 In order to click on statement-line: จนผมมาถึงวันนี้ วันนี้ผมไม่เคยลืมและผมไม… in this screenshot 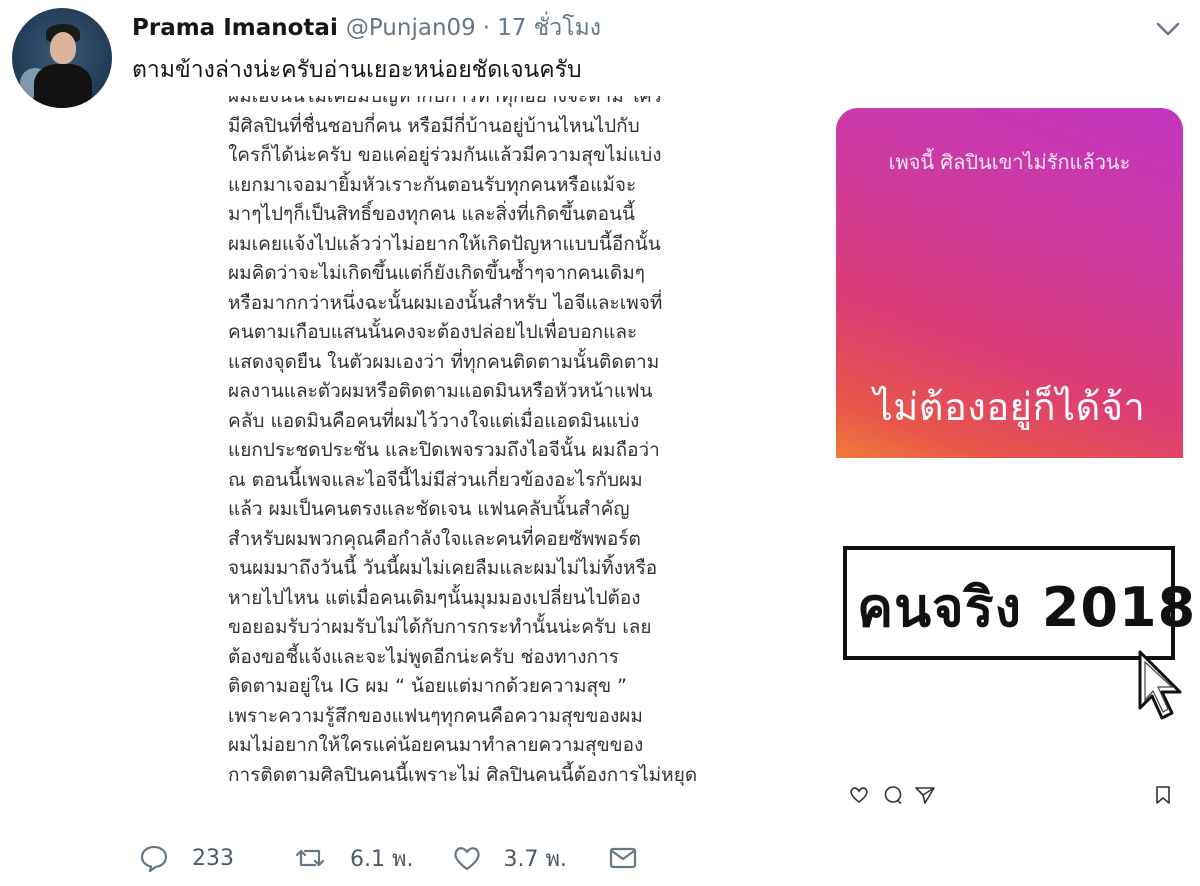, I will do `click(443, 568)`.